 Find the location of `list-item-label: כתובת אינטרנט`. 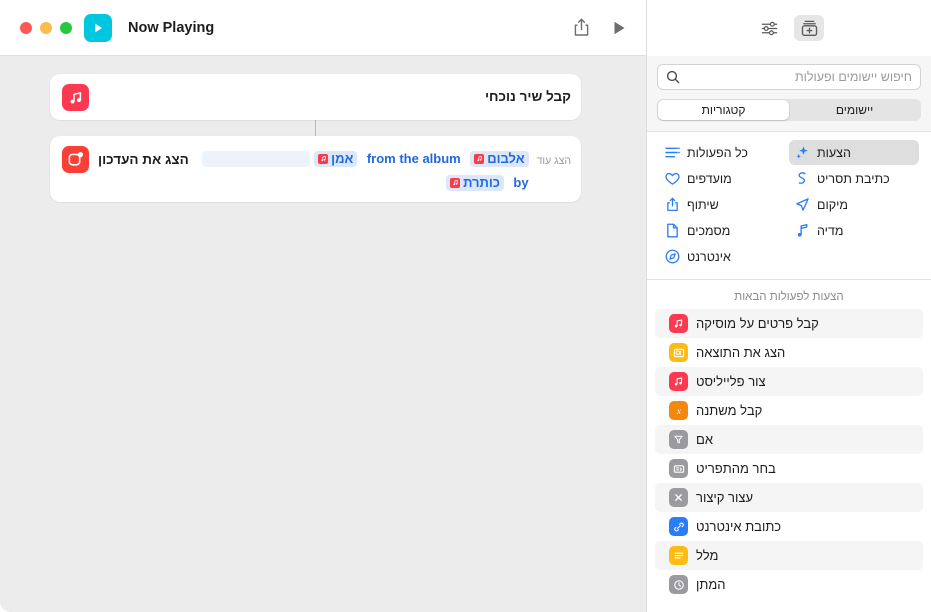

list-item-label: כתובת אינטרנט is located at coordinates (739, 526).